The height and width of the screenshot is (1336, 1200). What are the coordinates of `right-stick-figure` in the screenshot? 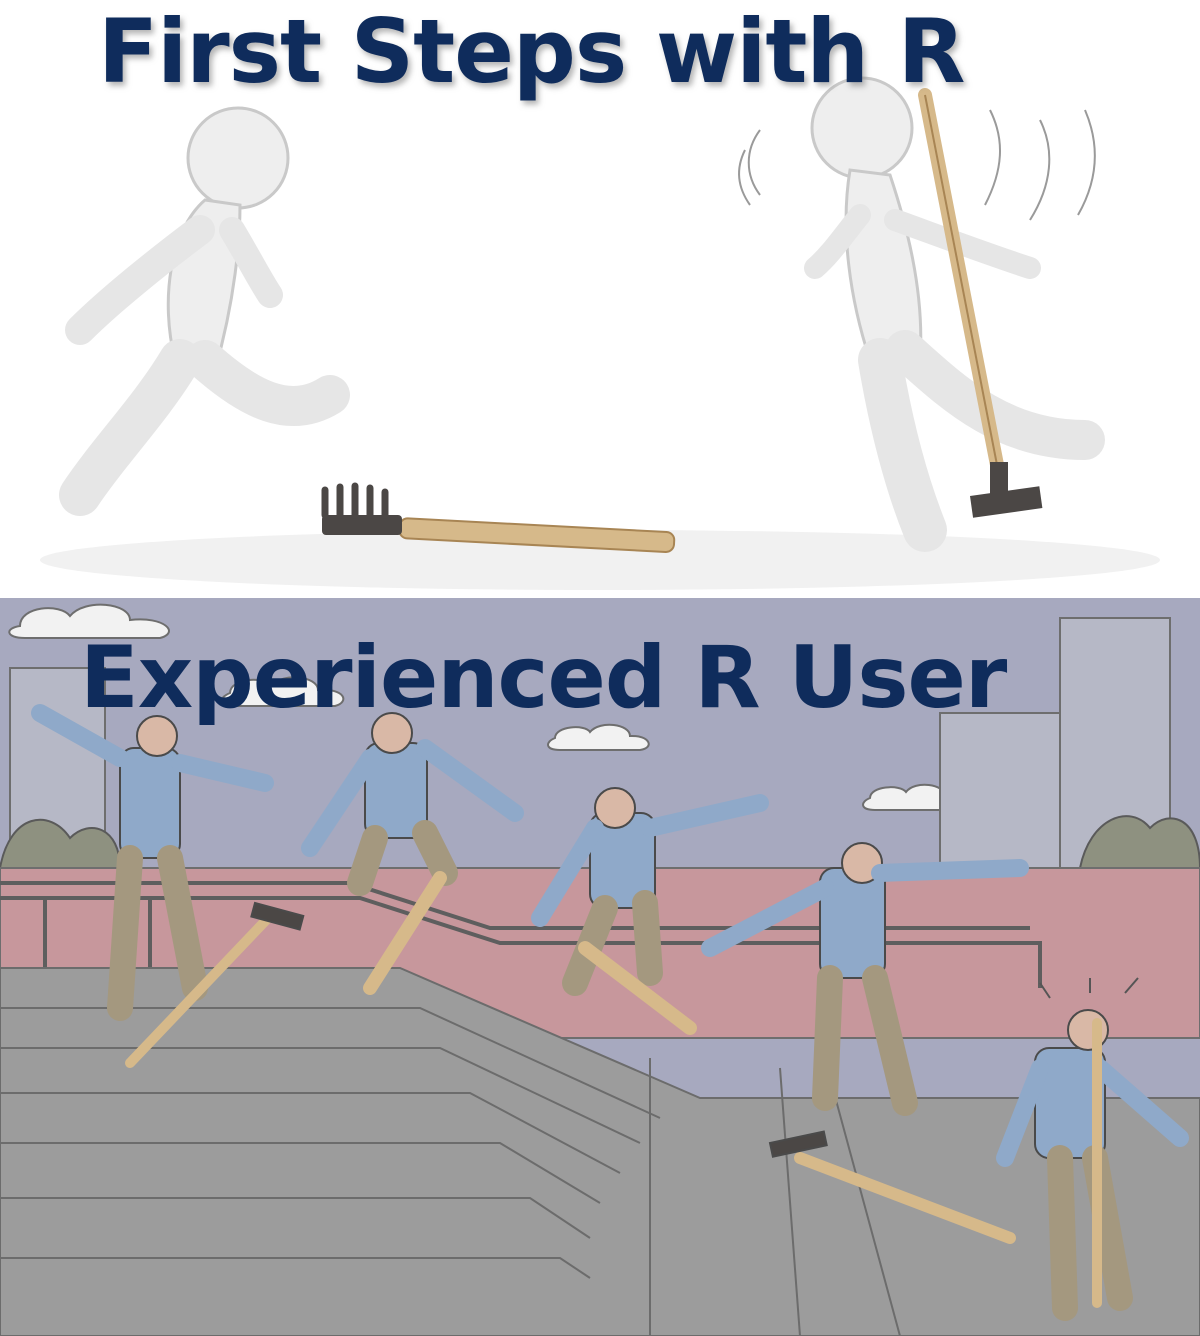 It's located at (954, 314).